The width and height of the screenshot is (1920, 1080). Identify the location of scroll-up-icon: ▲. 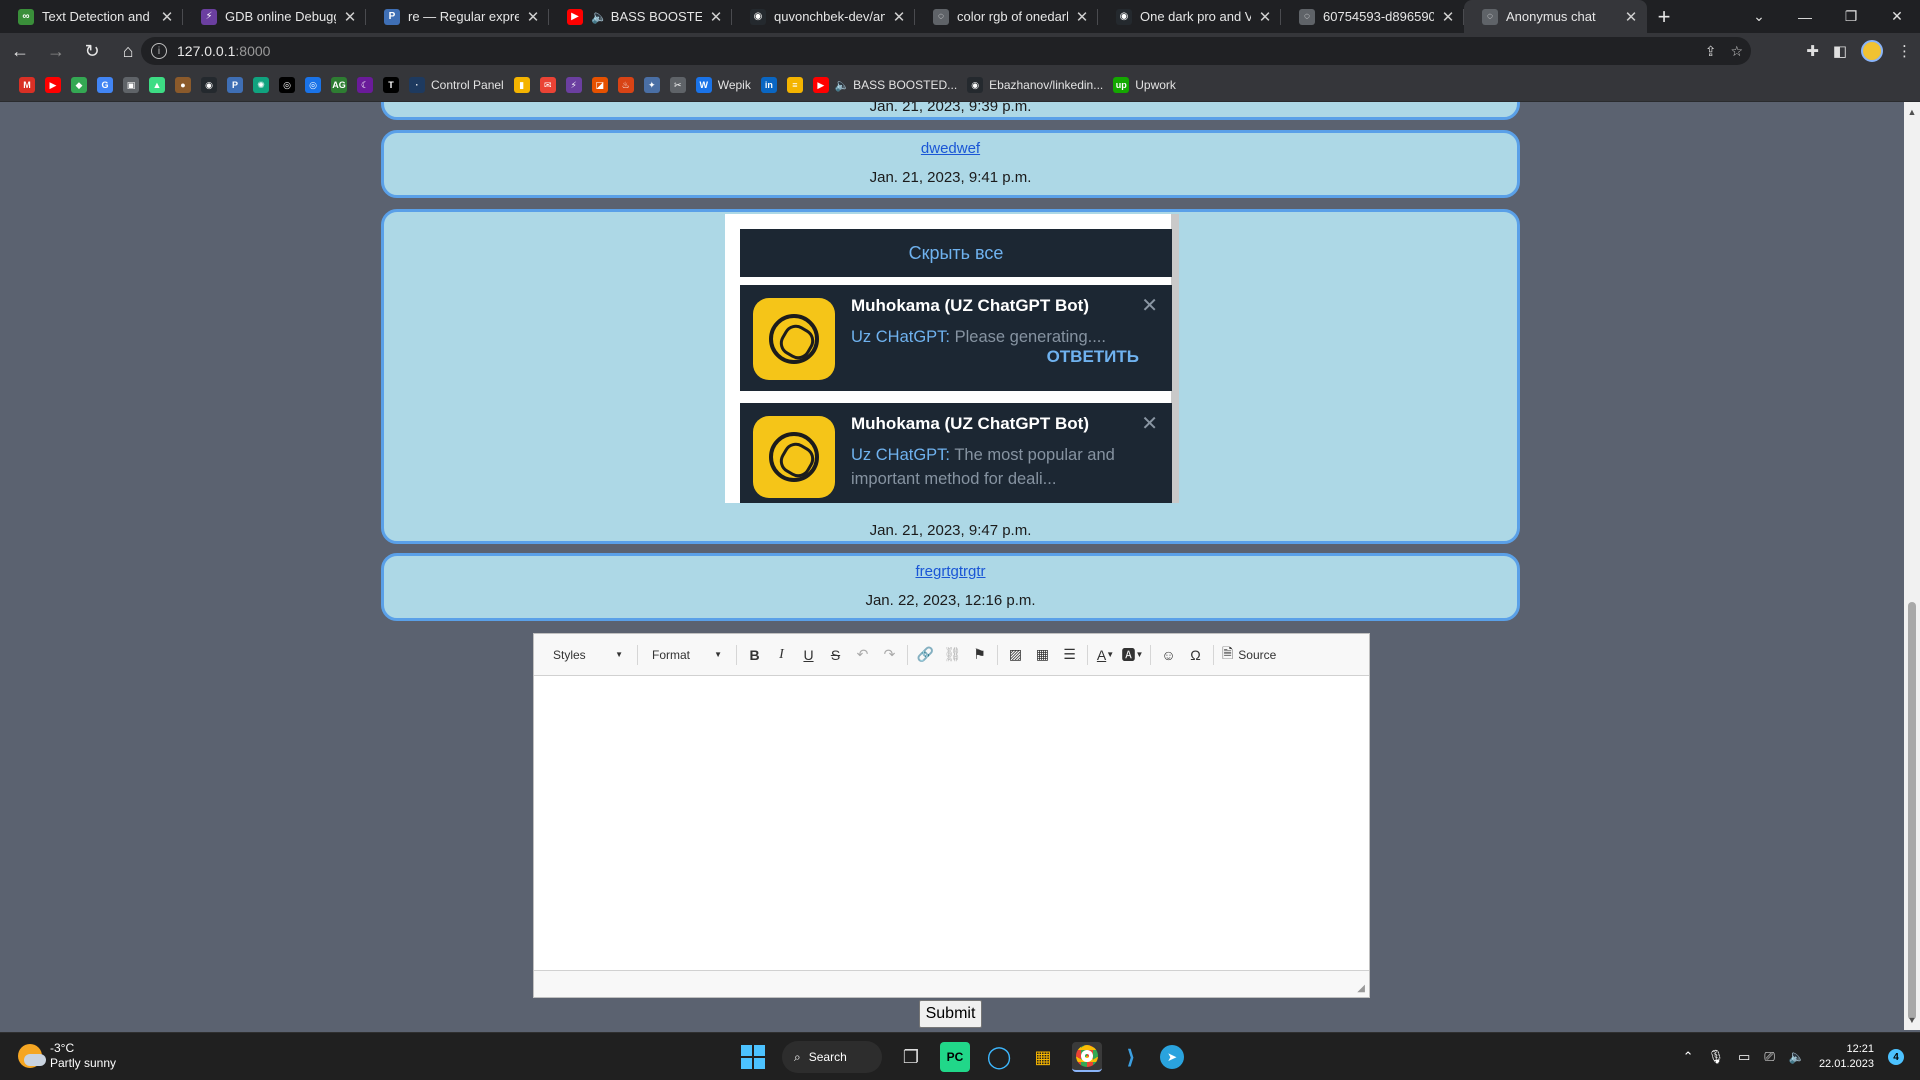
(1912, 112).